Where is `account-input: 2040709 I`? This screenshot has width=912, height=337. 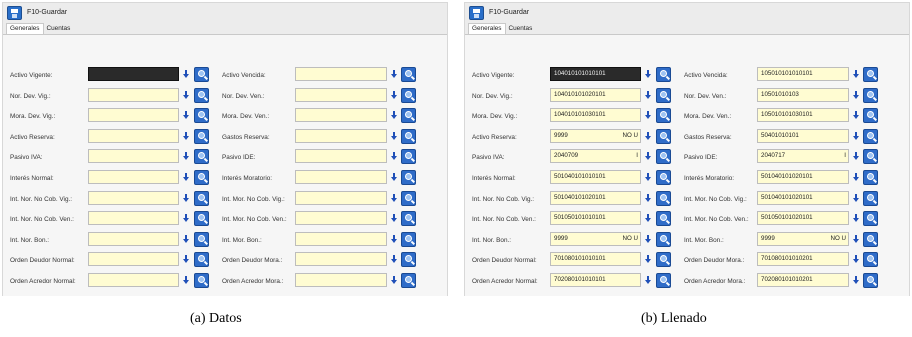
account-input: 2040709 I is located at coordinates (595, 156).